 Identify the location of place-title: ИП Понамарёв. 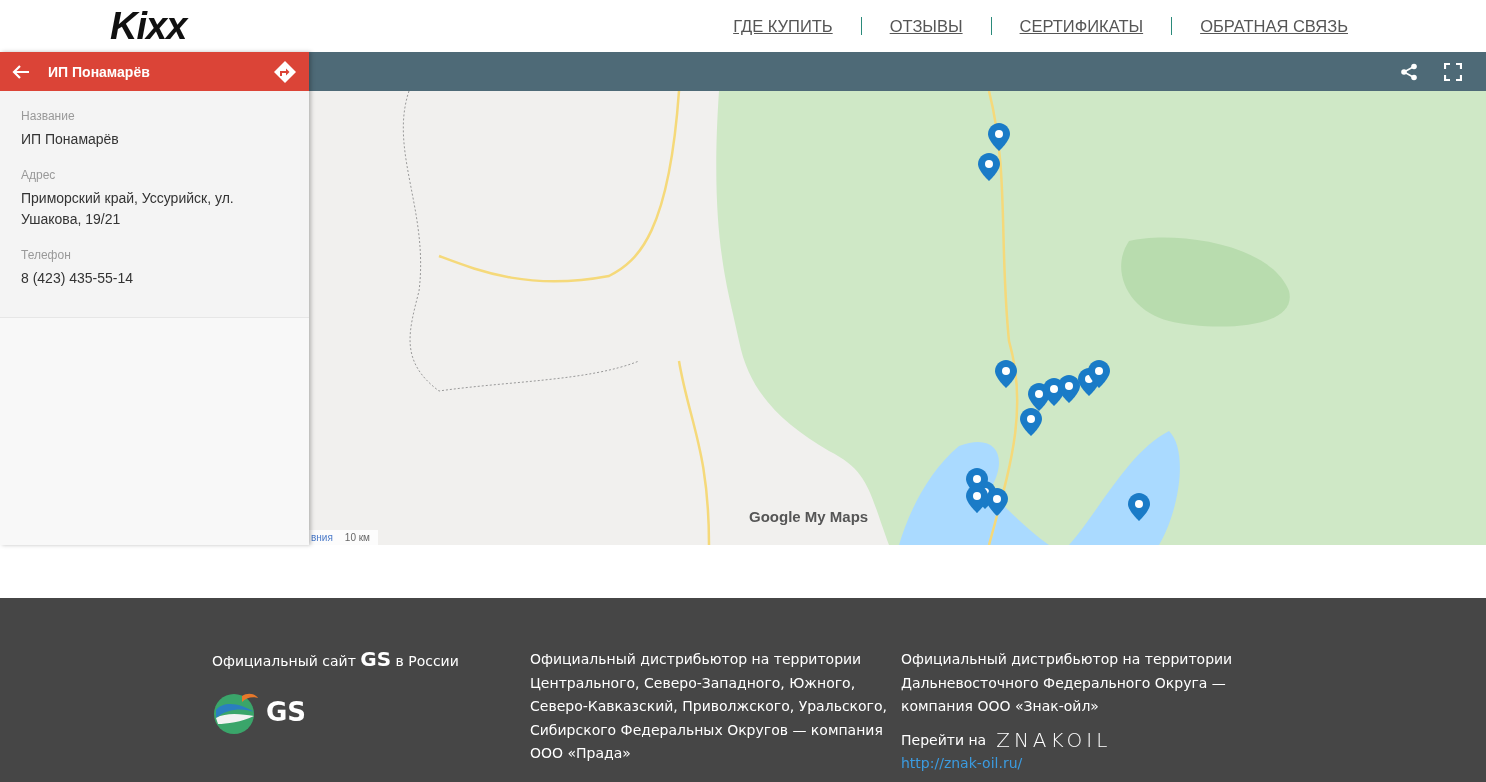
(99, 71).